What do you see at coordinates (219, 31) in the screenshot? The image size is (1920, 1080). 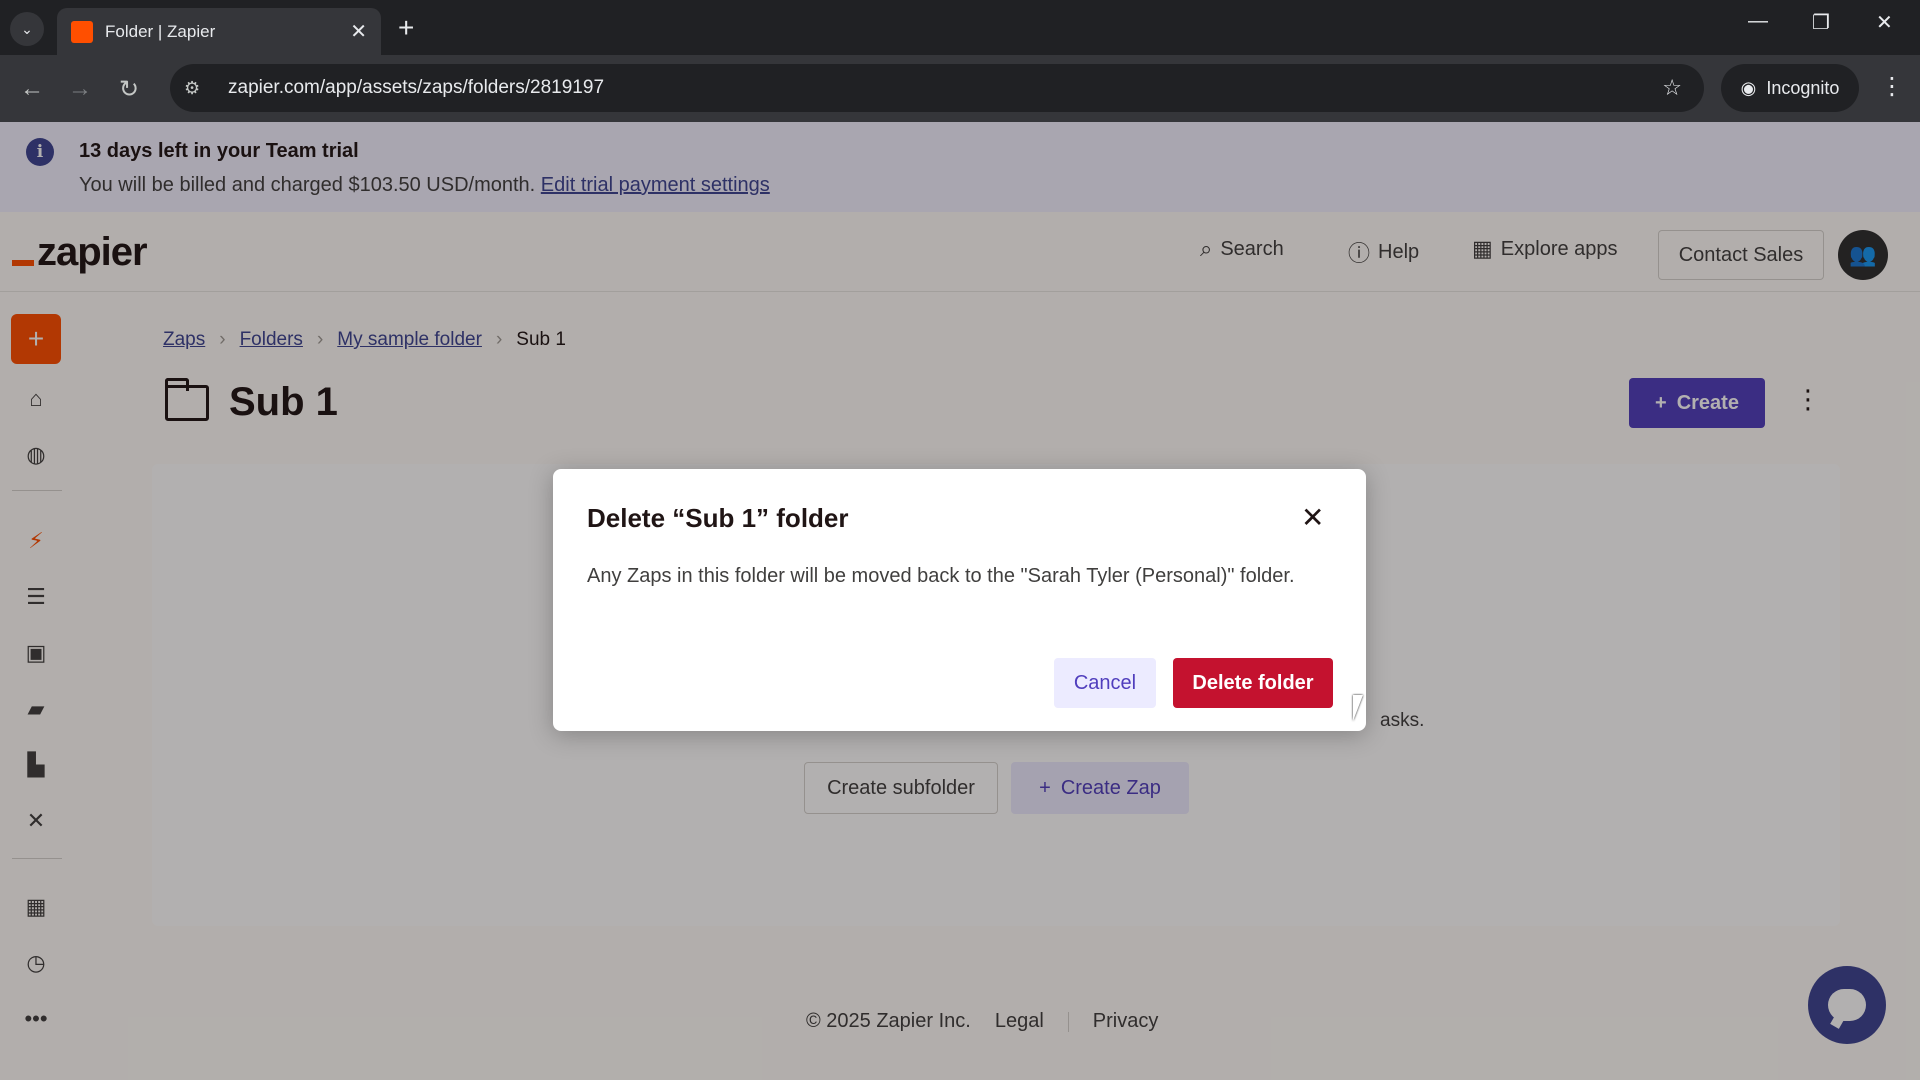 I see `browser-tab: Folder | Zapier ✕` at bounding box center [219, 31].